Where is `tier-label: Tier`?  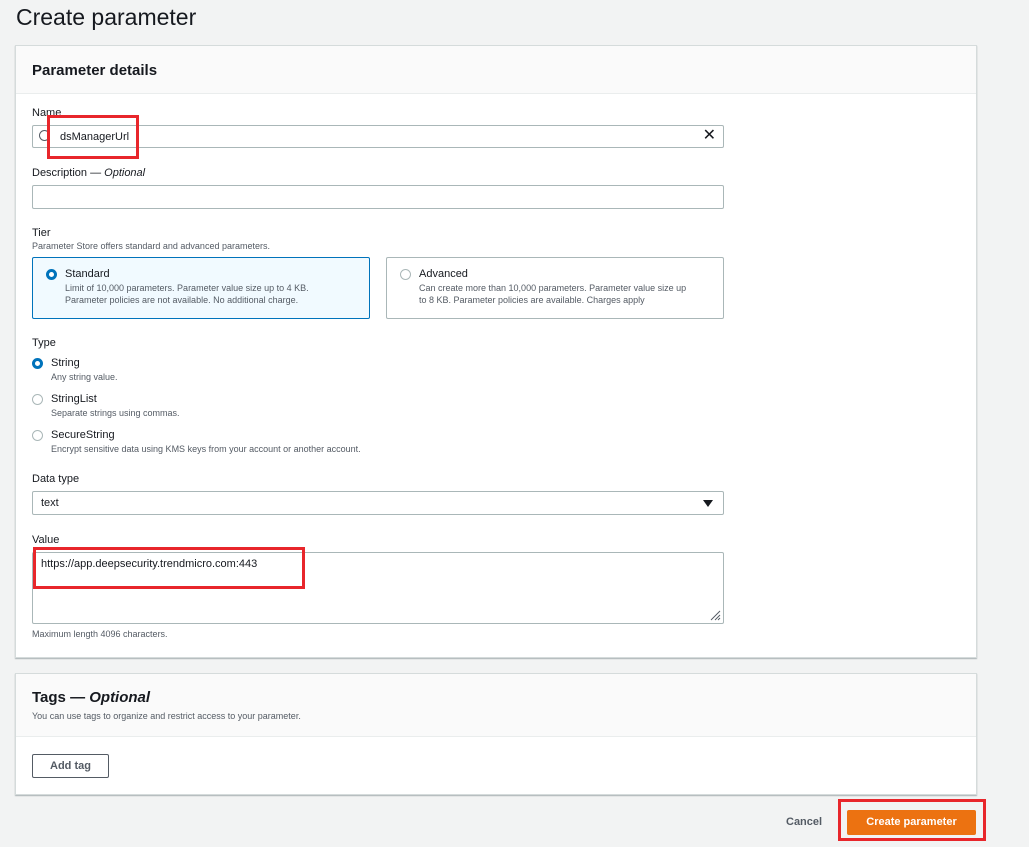
tier-label: Tier is located at coordinates (41, 233).